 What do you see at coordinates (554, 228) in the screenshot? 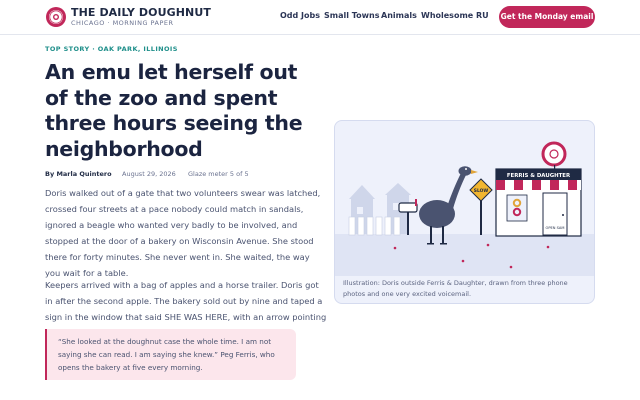
I see `open-sign-label: OPEN SAM` at bounding box center [554, 228].